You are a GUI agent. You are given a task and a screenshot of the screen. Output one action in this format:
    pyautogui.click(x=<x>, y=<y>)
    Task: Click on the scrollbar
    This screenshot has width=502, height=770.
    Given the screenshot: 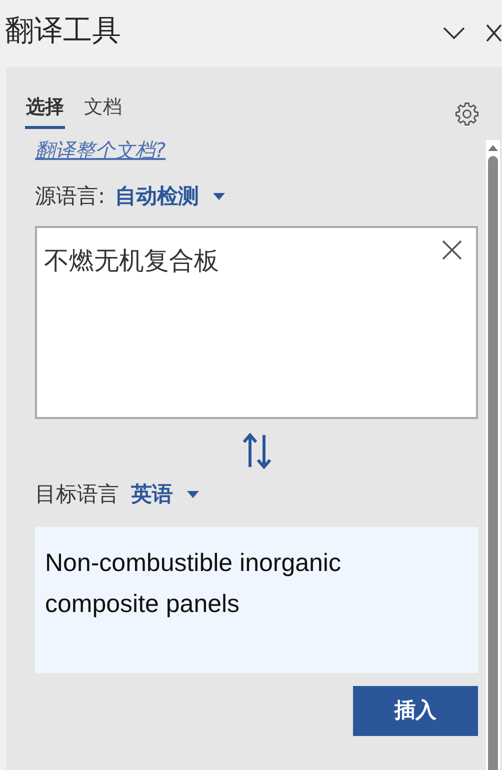 What is the action you would take?
    pyautogui.click(x=493, y=455)
    